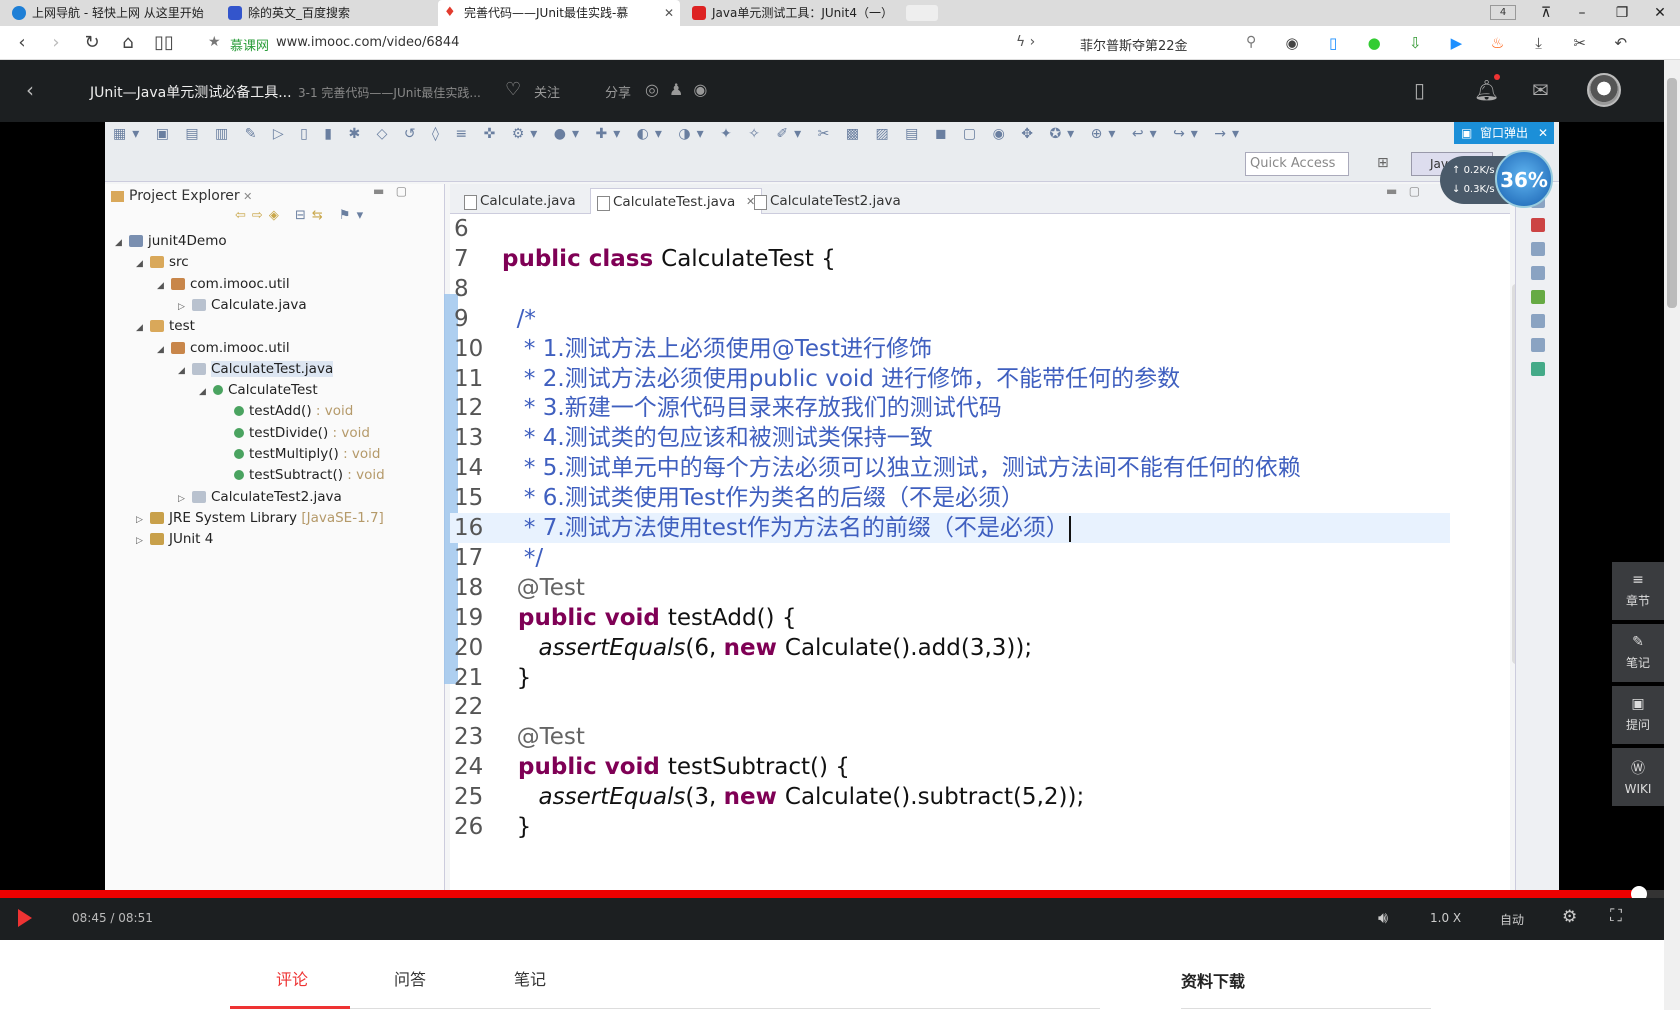  I want to click on tab-count-badge: 4, so click(1503, 12).